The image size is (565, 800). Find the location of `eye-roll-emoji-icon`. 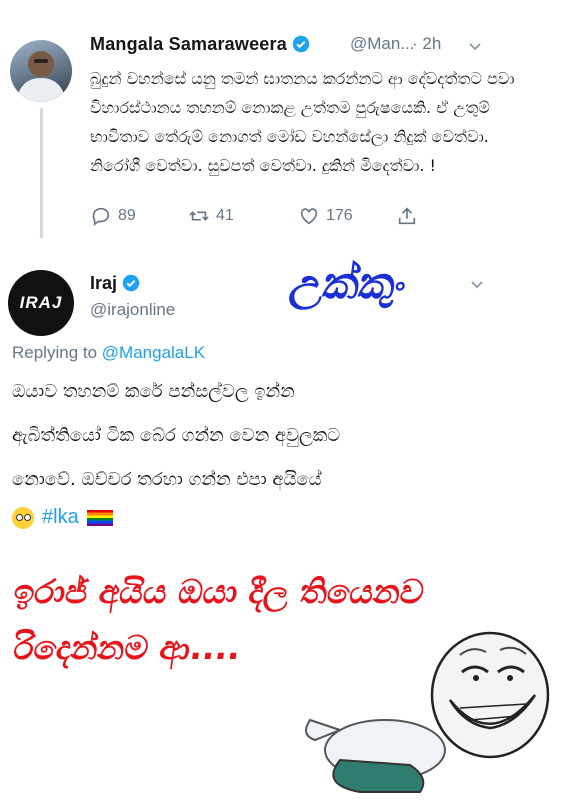

eye-roll-emoji-icon is located at coordinates (23, 517).